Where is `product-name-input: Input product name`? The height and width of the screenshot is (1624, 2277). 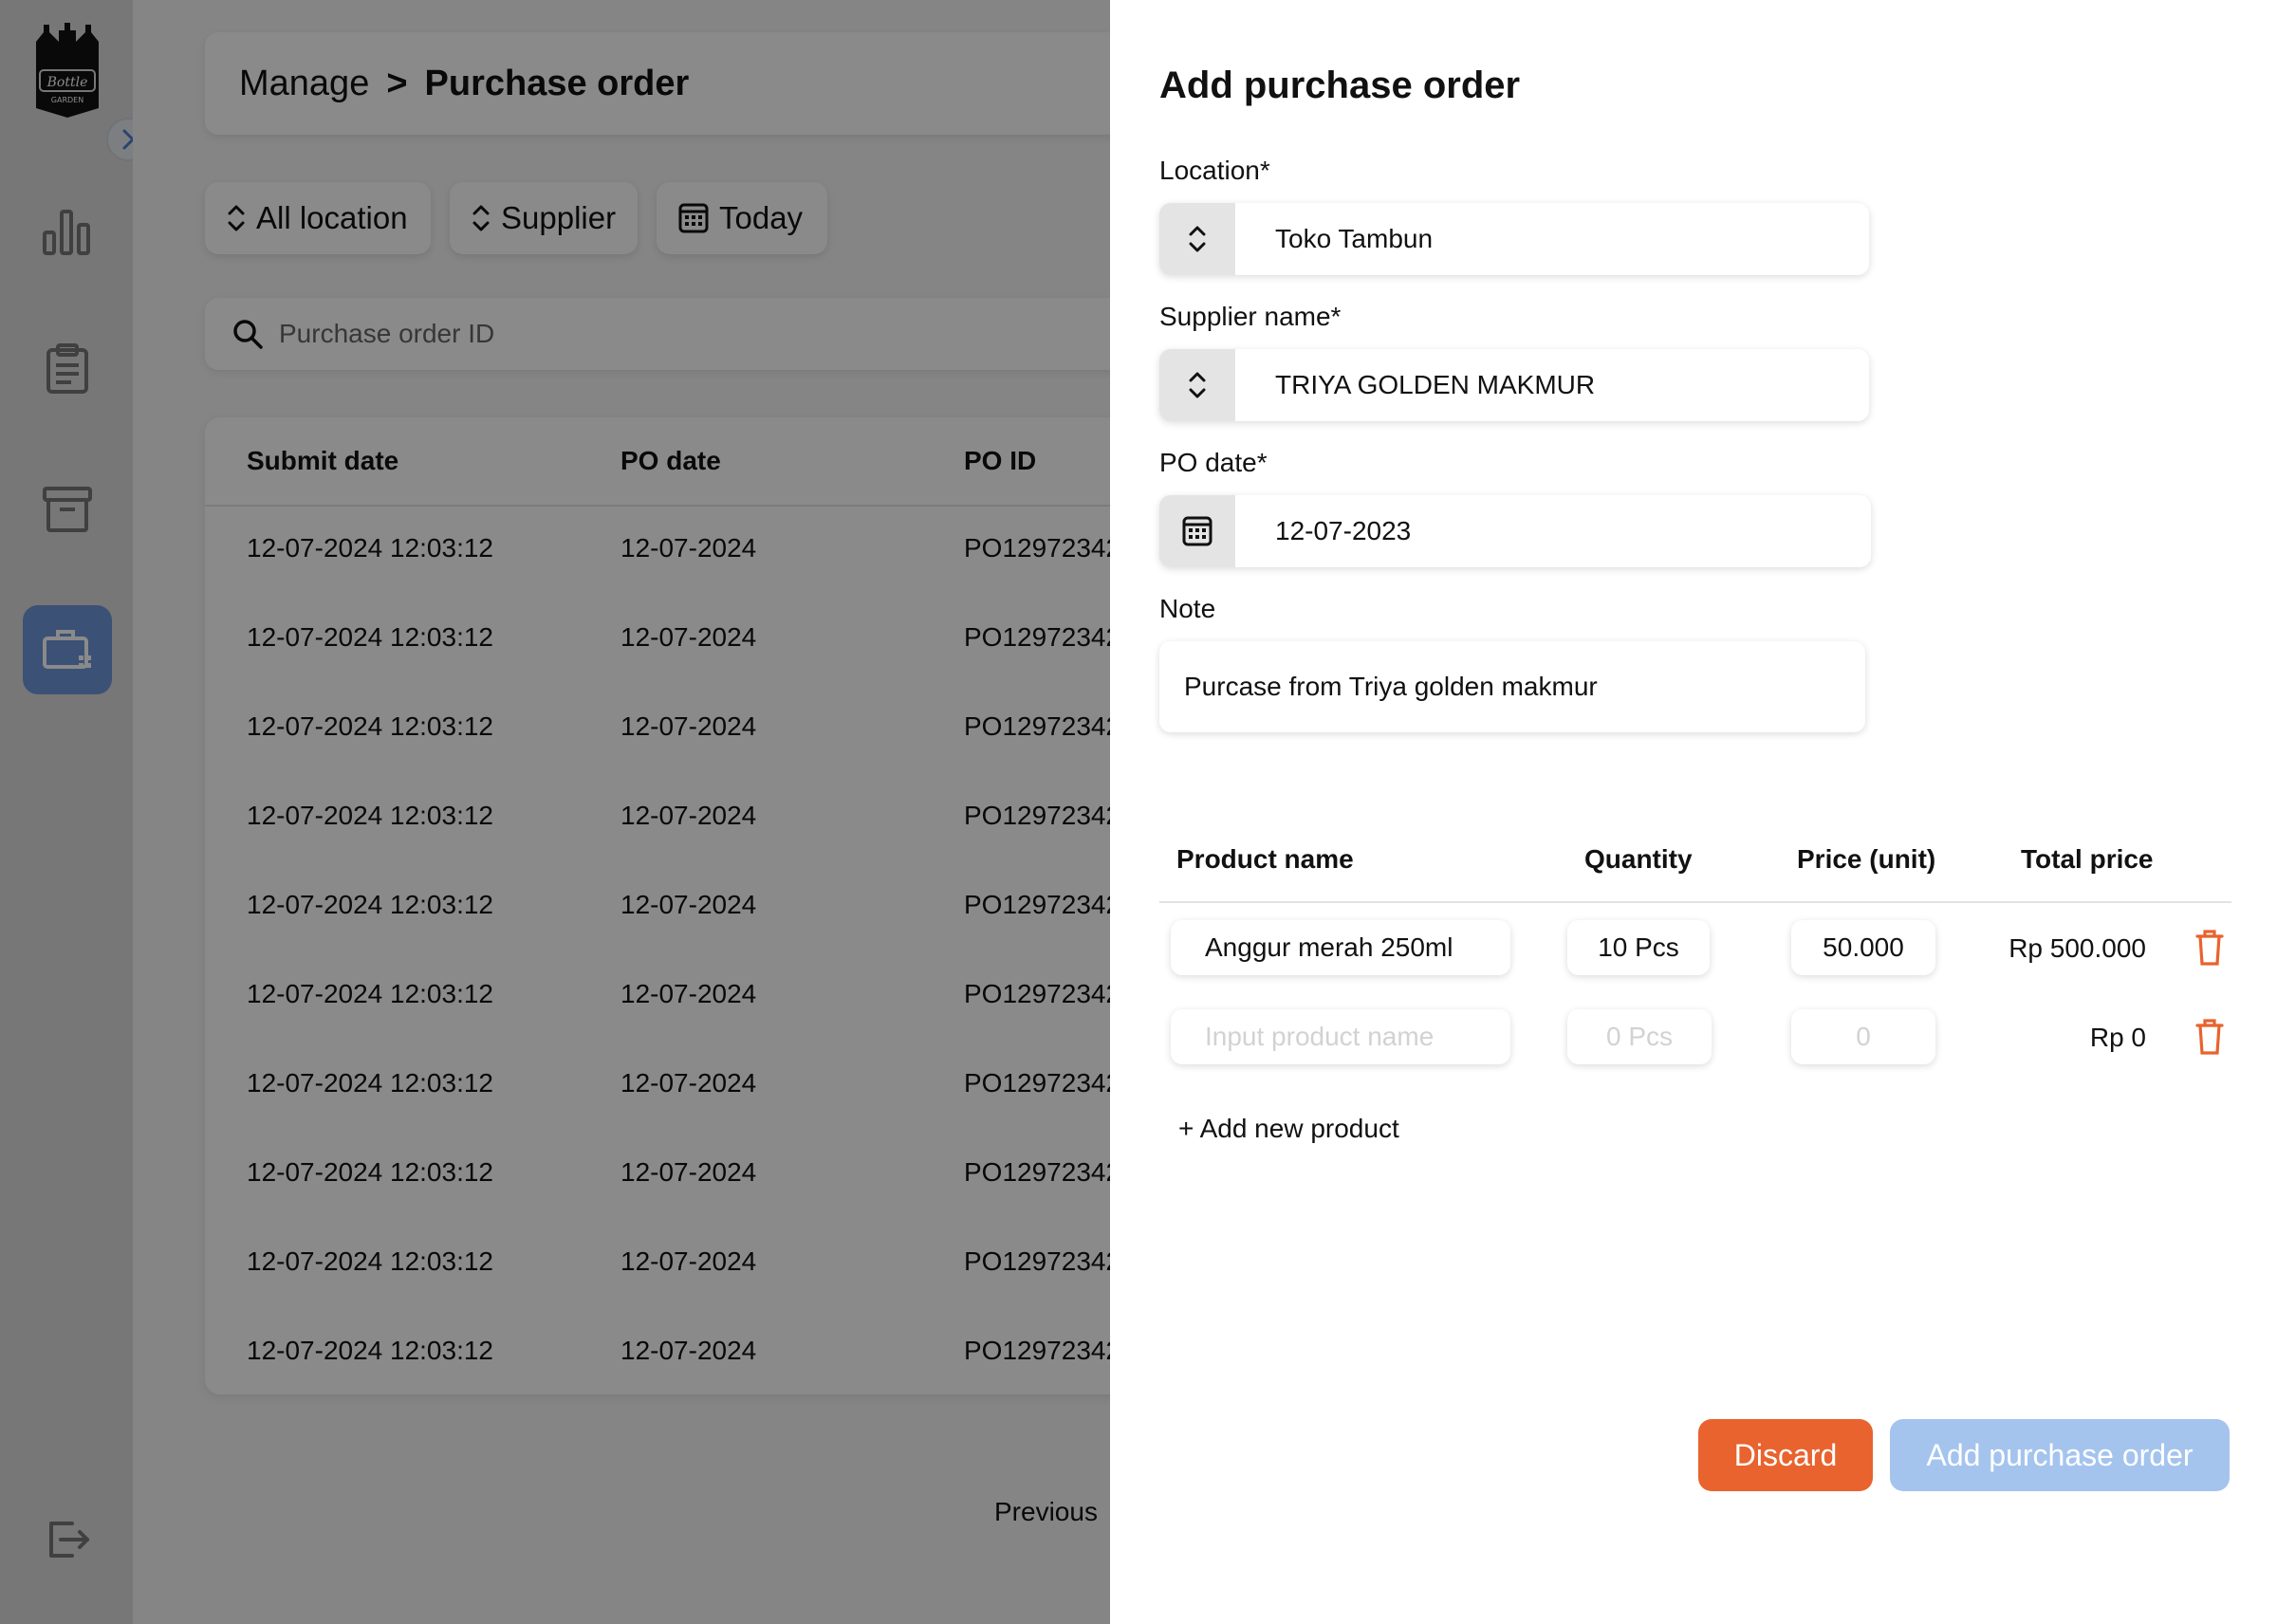
product-name-input: Input product name is located at coordinates (1340, 1036).